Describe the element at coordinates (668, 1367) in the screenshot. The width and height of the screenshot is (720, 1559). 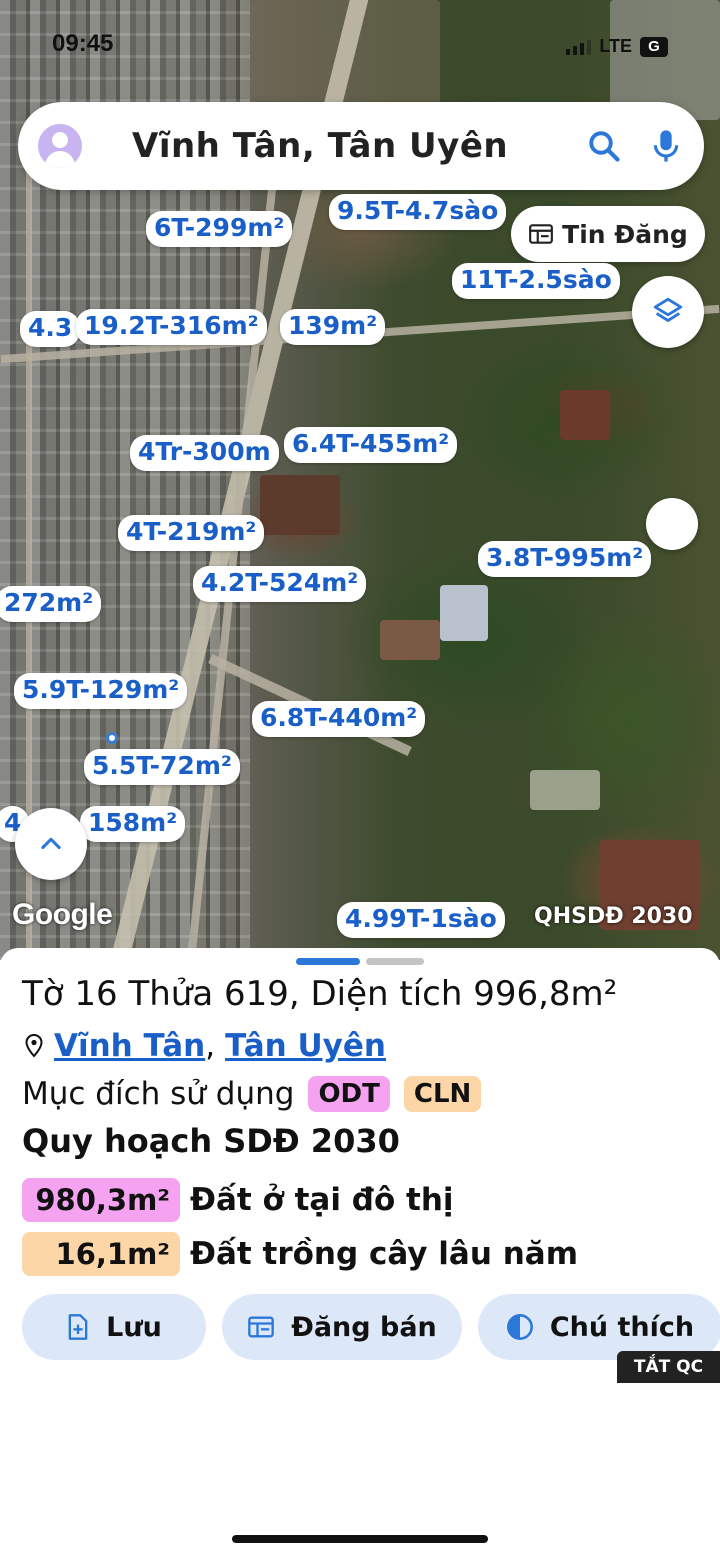
I see `disable-ads-button: TẮT QC` at that location.